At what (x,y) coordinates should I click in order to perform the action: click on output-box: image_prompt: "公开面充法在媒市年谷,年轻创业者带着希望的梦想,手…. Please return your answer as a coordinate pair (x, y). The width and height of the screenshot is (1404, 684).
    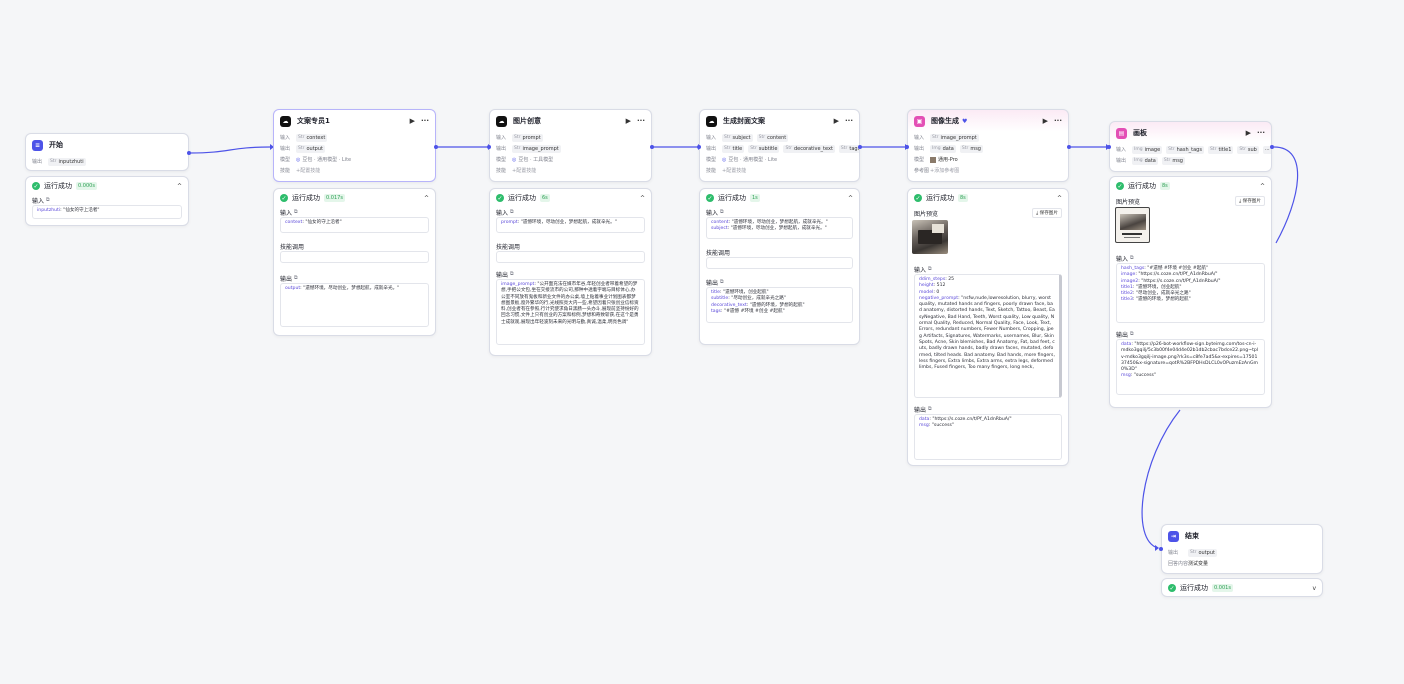
    Looking at the image, I should click on (570, 312).